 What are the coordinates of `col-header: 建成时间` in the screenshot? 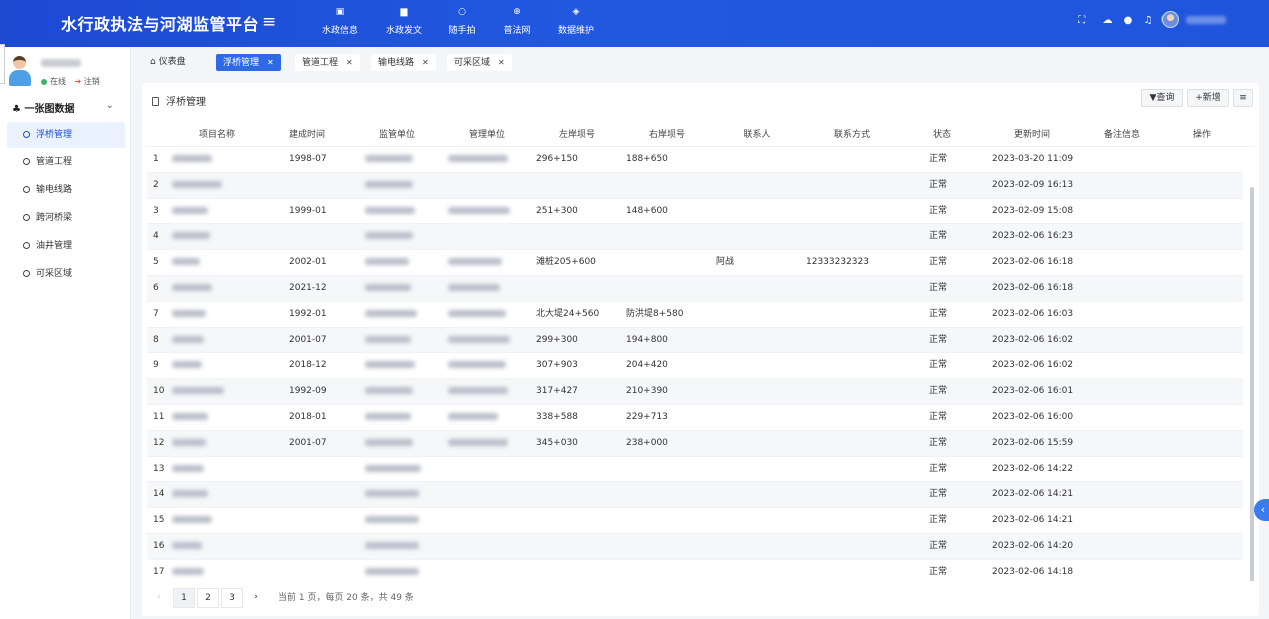 It's located at (307, 135).